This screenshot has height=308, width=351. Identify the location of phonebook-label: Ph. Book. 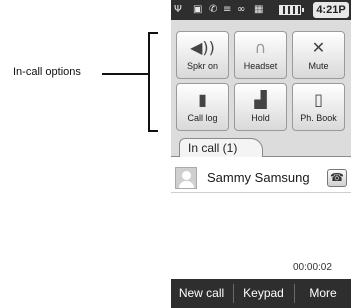
(318, 118).